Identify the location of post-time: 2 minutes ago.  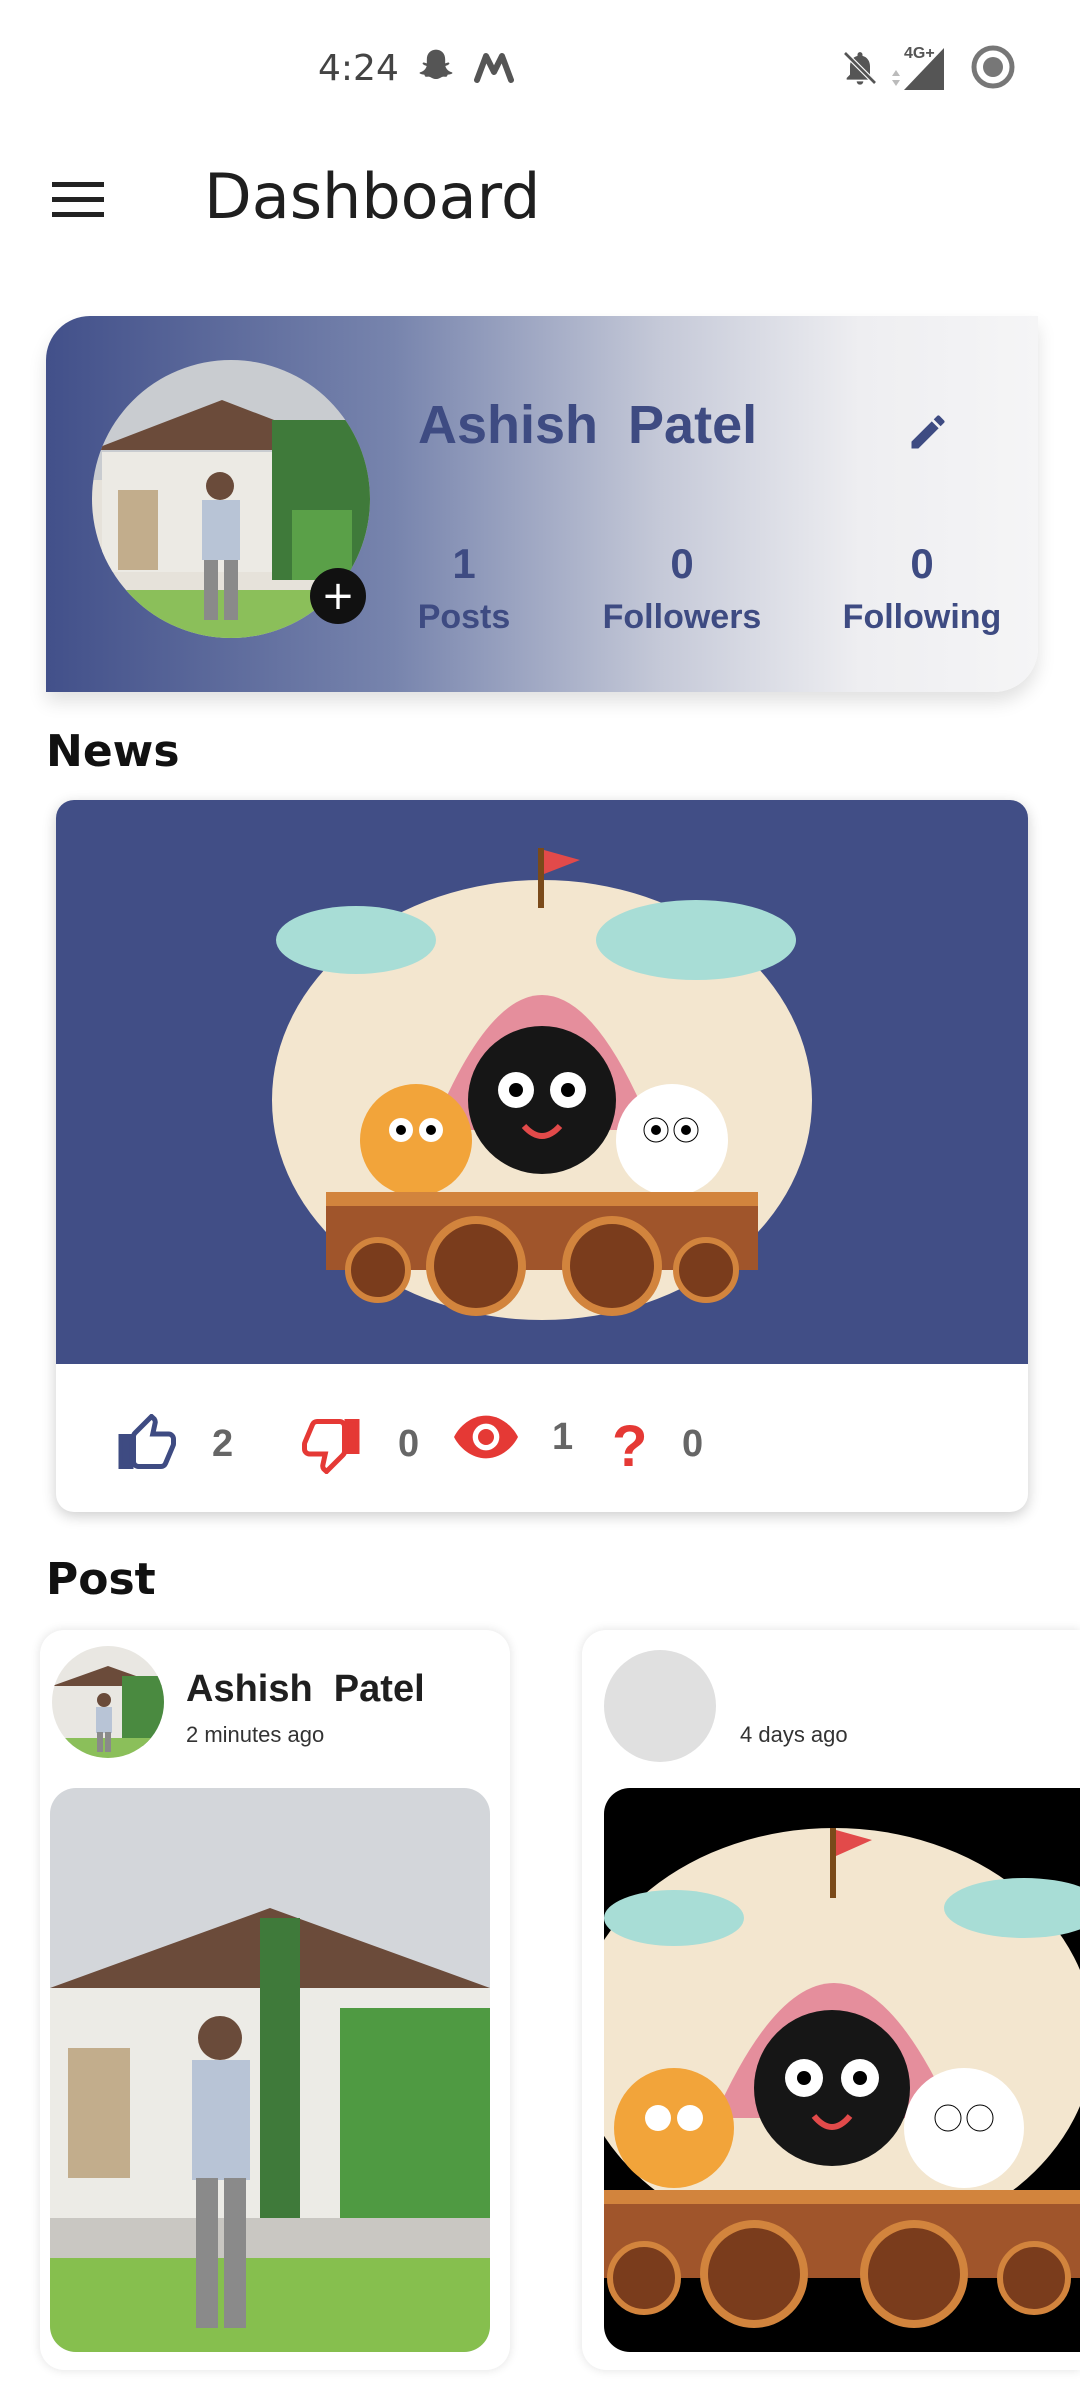
(255, 1734).